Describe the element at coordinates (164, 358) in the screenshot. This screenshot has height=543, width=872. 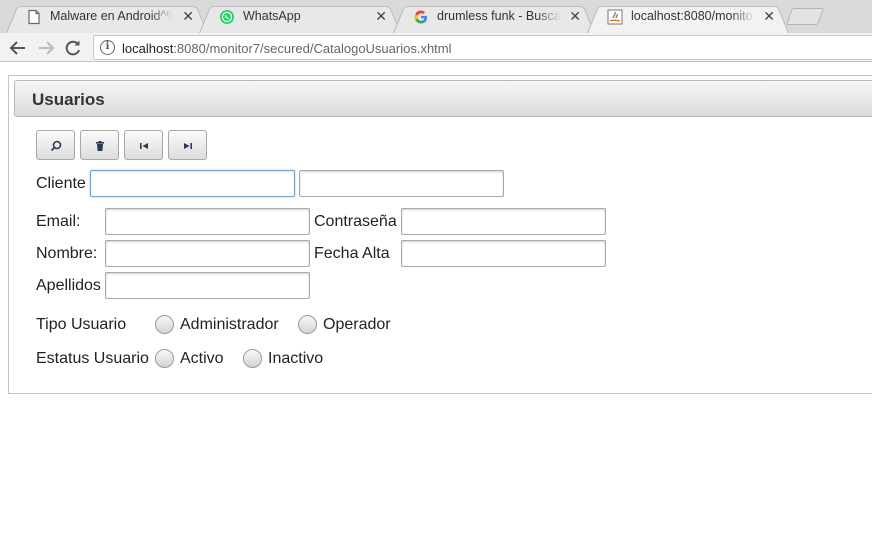
I see `radio-activo` at that location.